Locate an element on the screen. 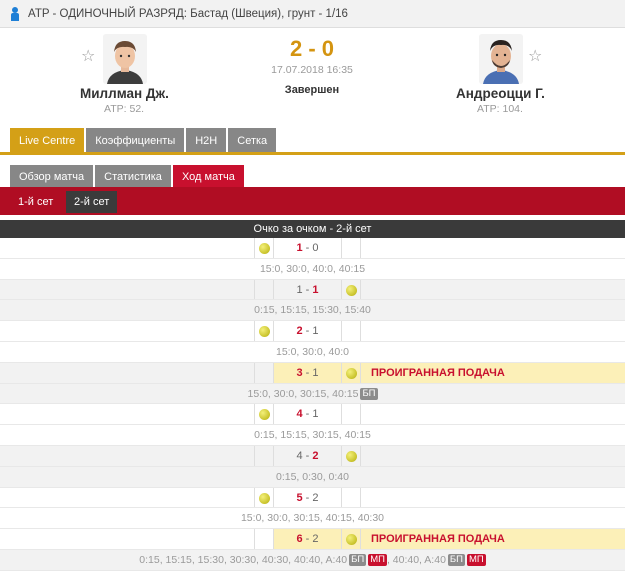 The width and height of the screenshot is (625, 572). tabs-divider is located at coordinates (312, 153).